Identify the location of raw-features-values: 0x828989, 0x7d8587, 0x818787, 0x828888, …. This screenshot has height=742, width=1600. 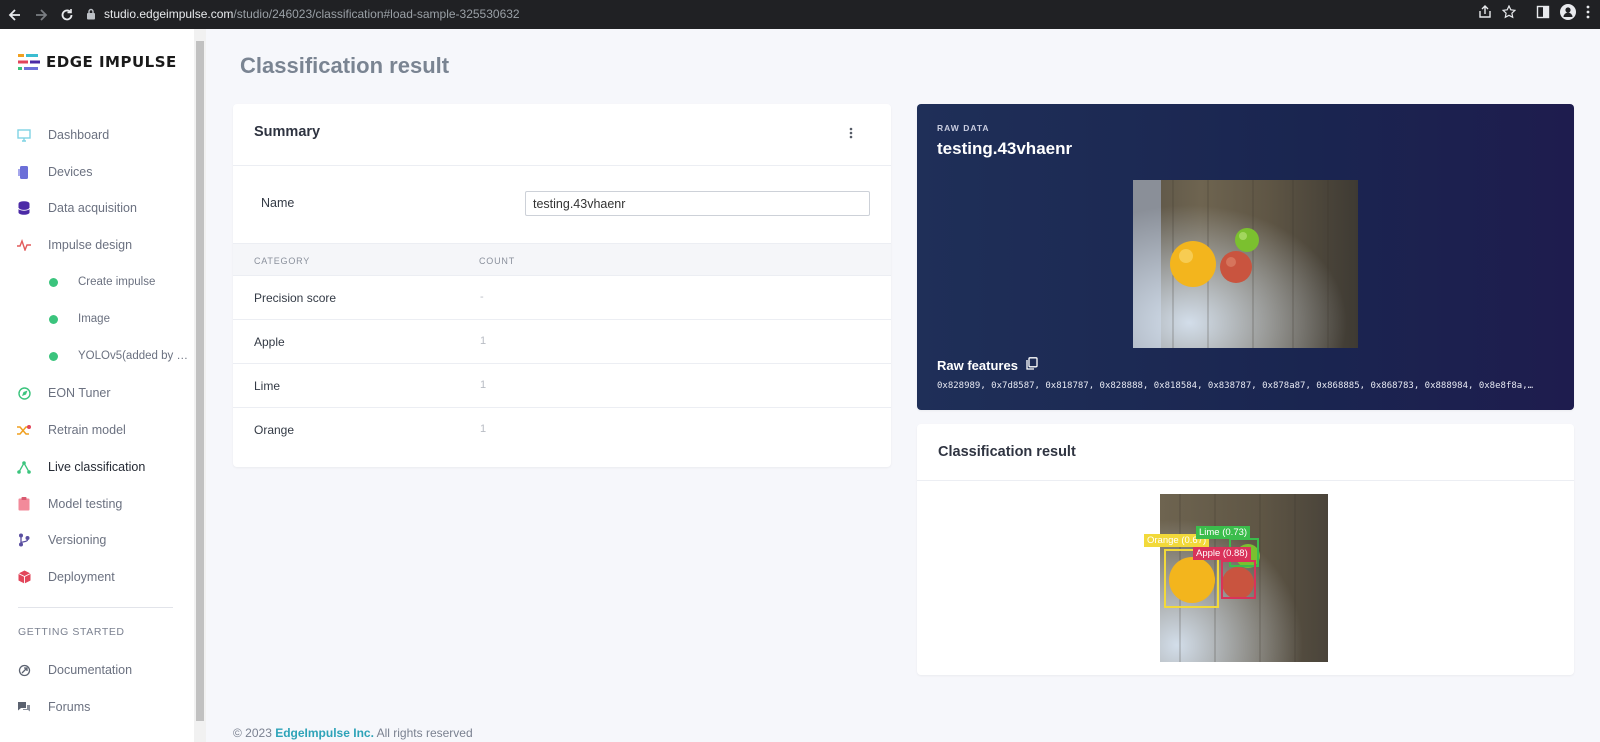
(1235, 386).